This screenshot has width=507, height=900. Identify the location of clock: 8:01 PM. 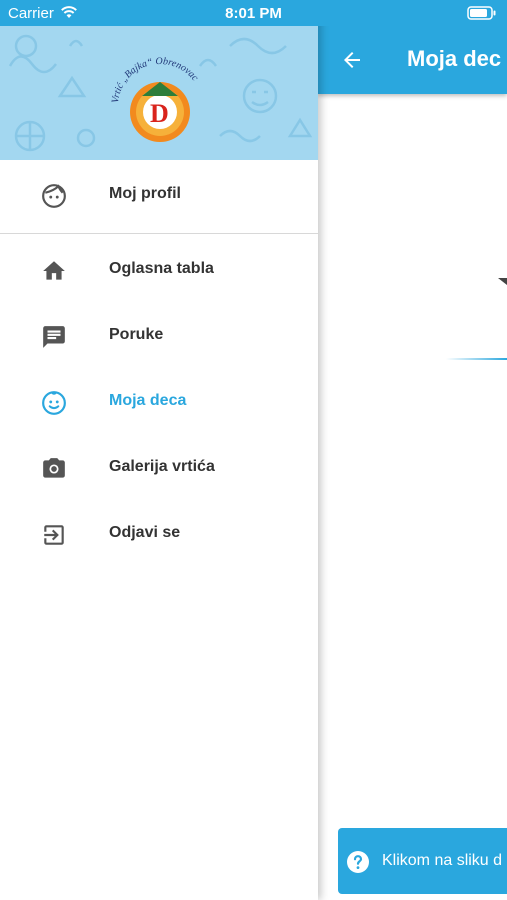
(253, 13).